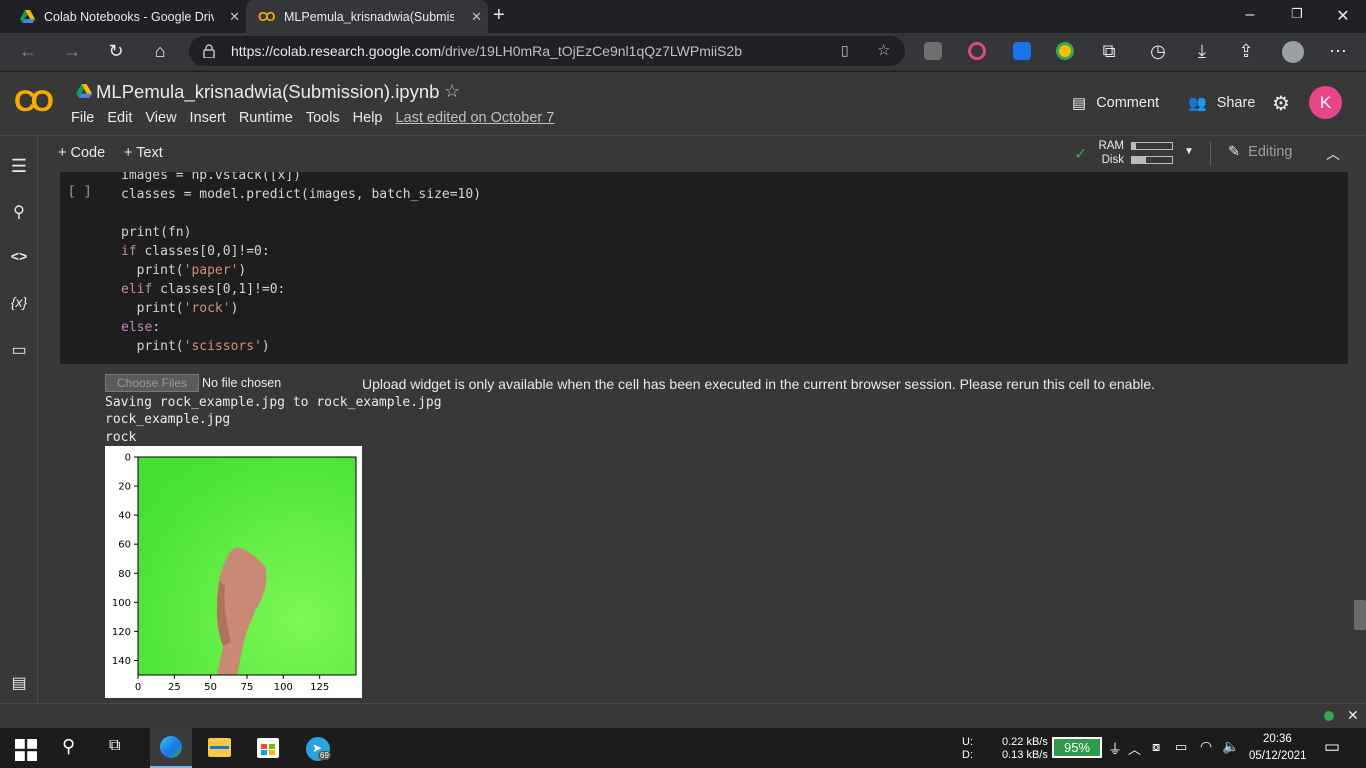 The height and width of the screenshot is (768, 1366). What do you see at coordinates (34, 102) in the screenshot?
I see `colab-logo: CO` at bounding box center [34, 102].